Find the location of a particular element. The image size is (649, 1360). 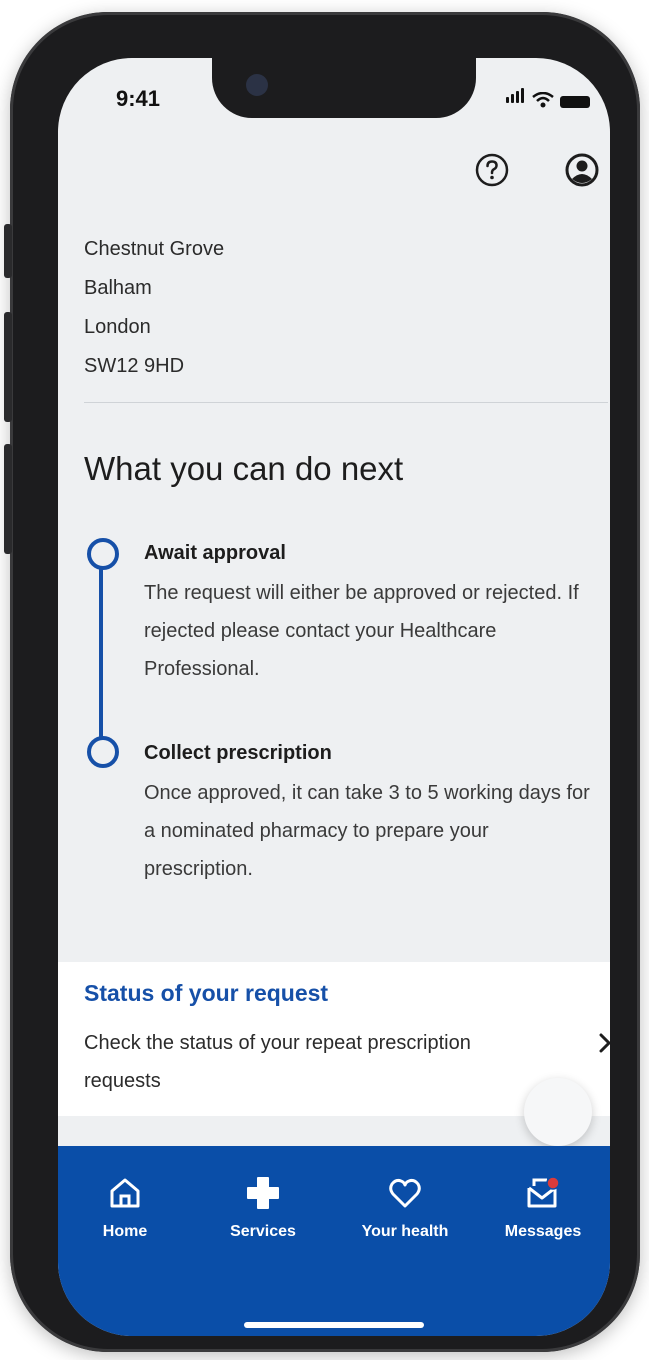

nav-item-services: Services is located at coordinates (263, 1208).